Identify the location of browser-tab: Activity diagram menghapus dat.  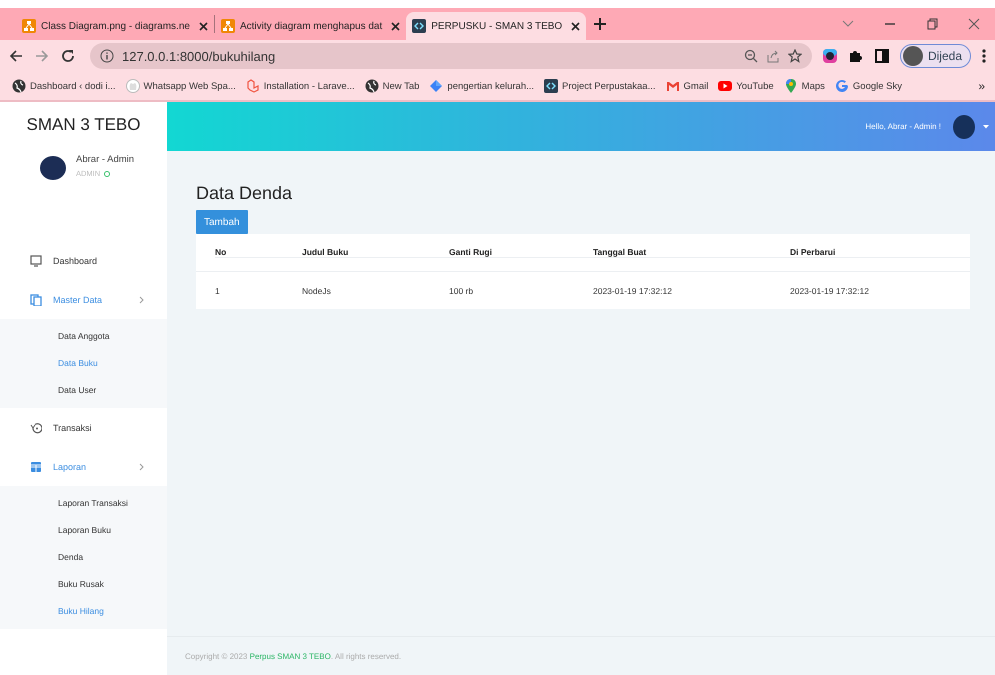
(310, 26).